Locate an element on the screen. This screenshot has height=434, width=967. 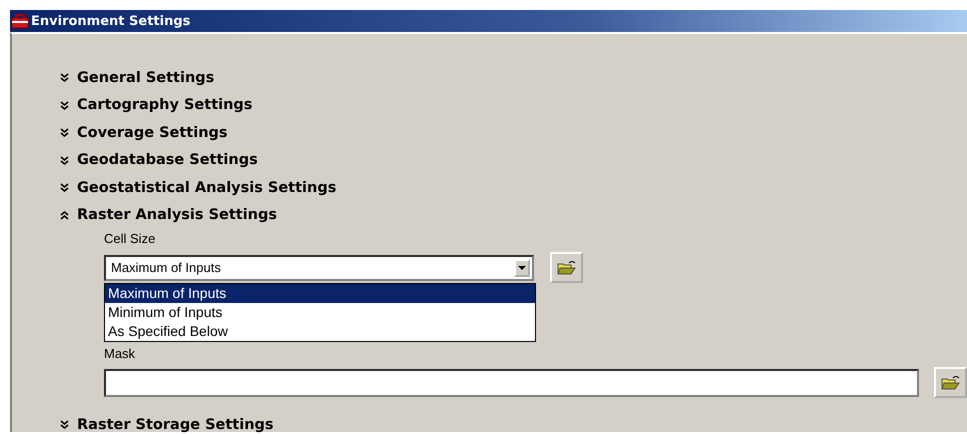
collapse-chevron-icon is located at coordinates (64, 215).